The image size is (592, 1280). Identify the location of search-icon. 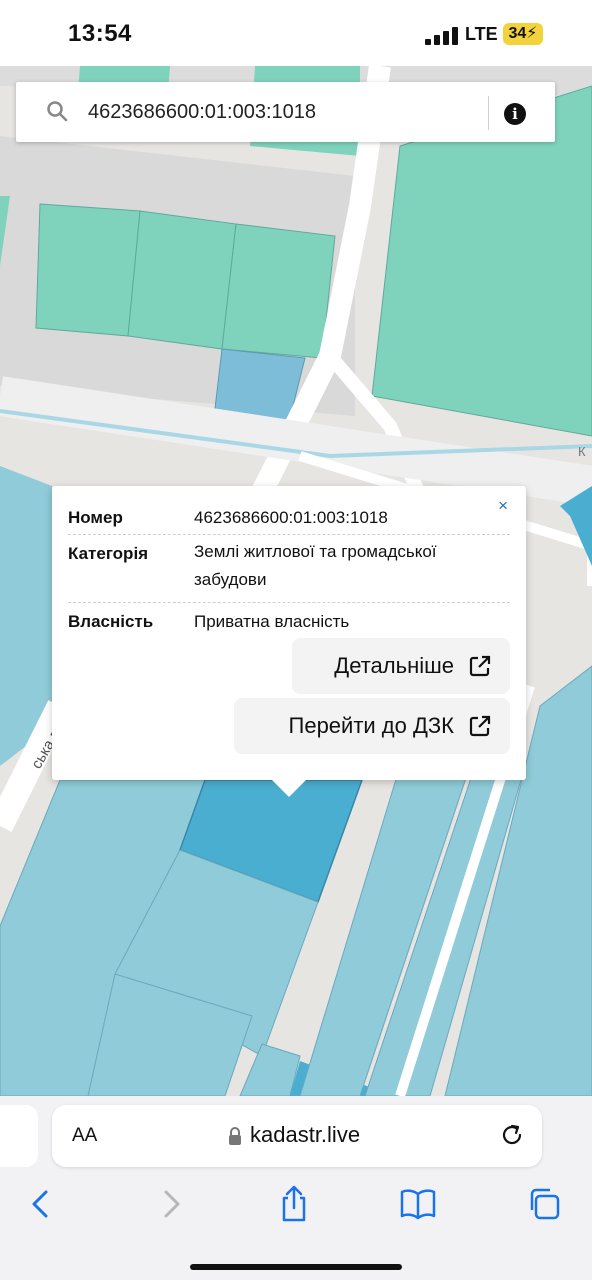
(57, 111).